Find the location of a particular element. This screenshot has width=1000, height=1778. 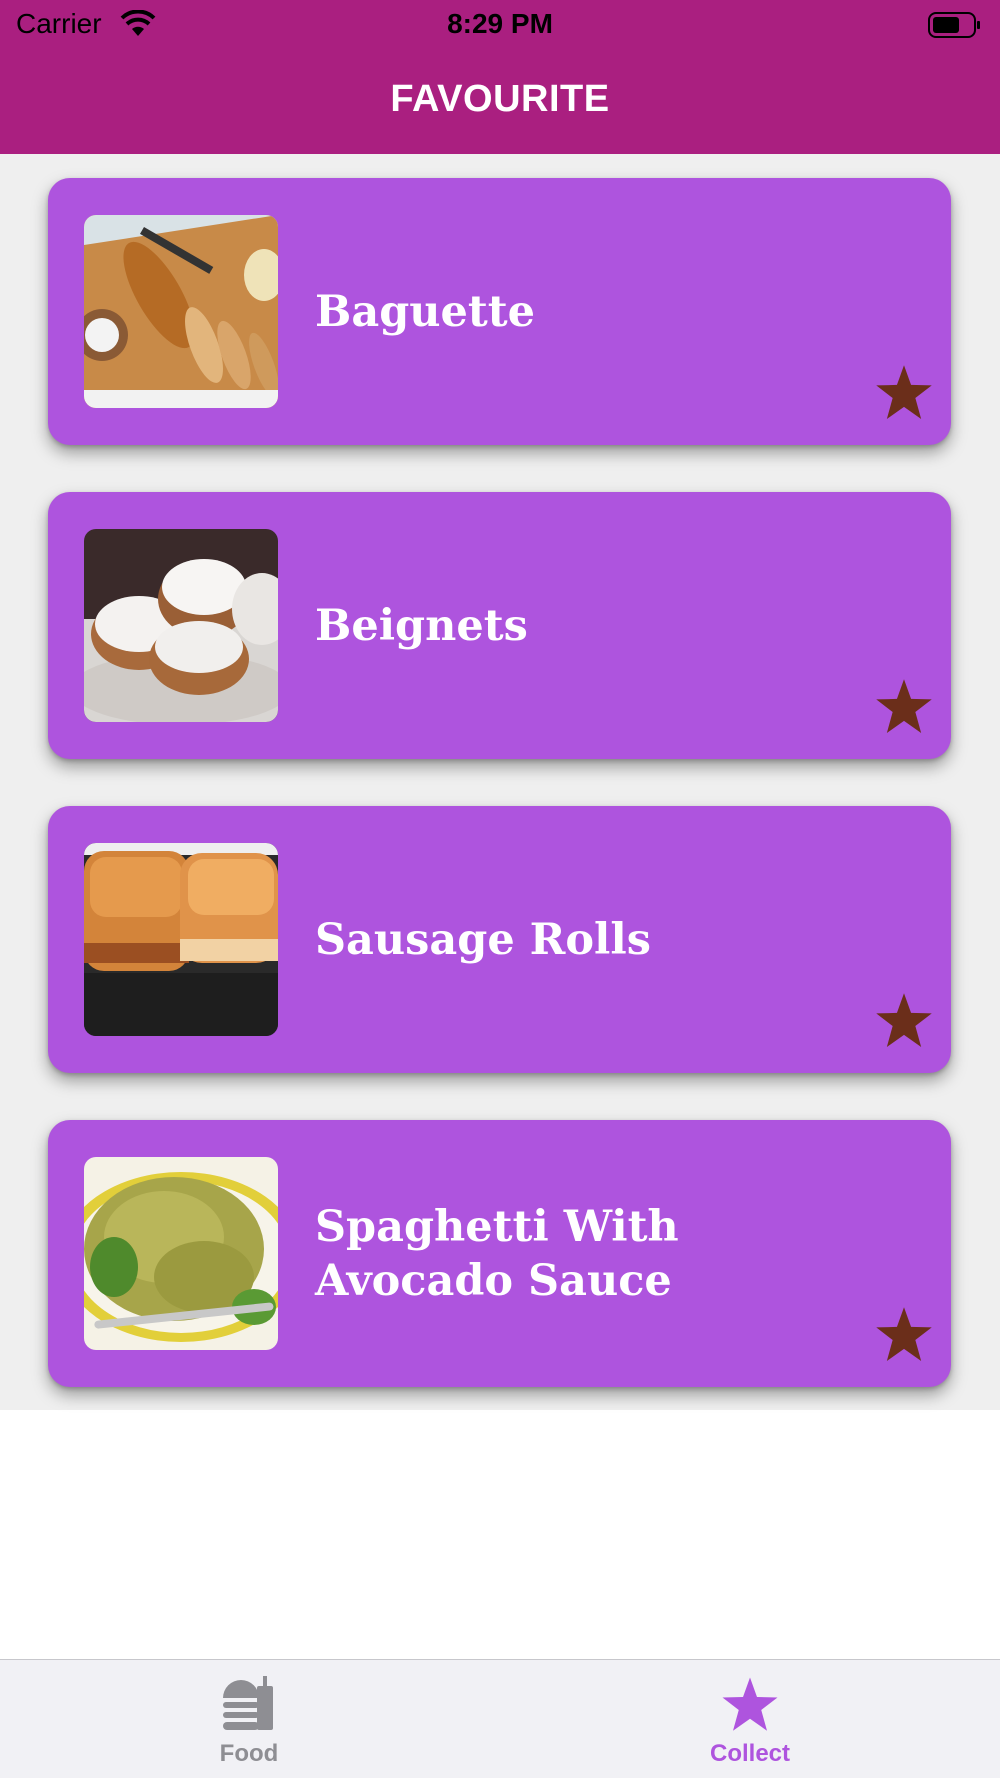

favourite-name: Sausage Rolls is located at coordinates (483, 939).